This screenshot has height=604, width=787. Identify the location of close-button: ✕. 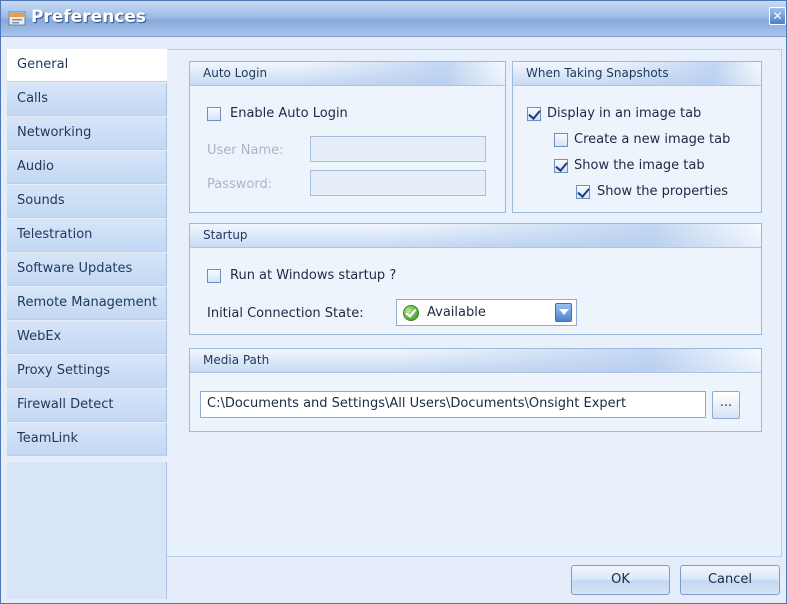
(777, 16).